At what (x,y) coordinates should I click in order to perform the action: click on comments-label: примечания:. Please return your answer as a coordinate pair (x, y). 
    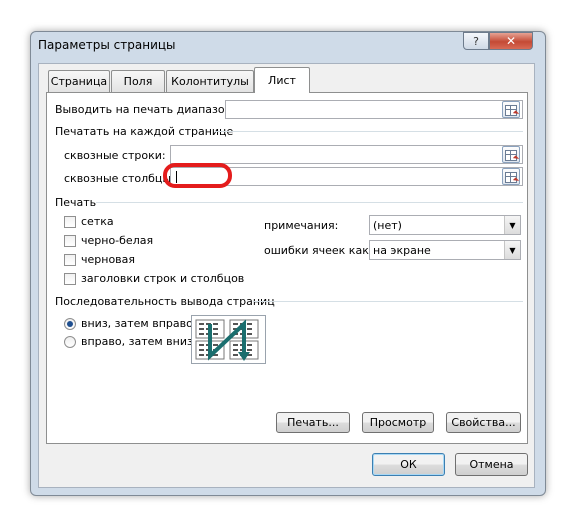
    Looking at the image, I should click on (301, 225).